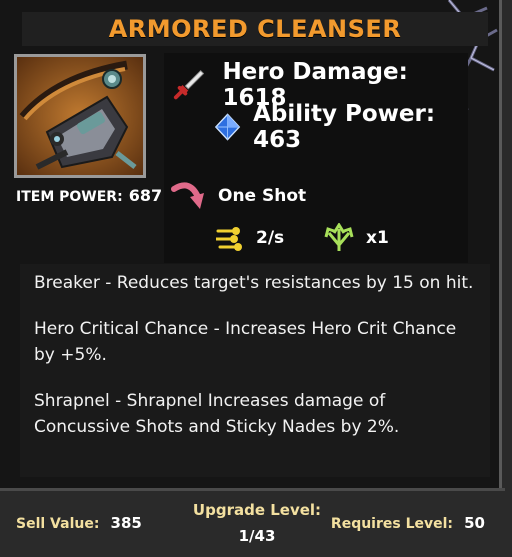  I want to click on armored-cleanser-weapon-icon, so click(80, 116).